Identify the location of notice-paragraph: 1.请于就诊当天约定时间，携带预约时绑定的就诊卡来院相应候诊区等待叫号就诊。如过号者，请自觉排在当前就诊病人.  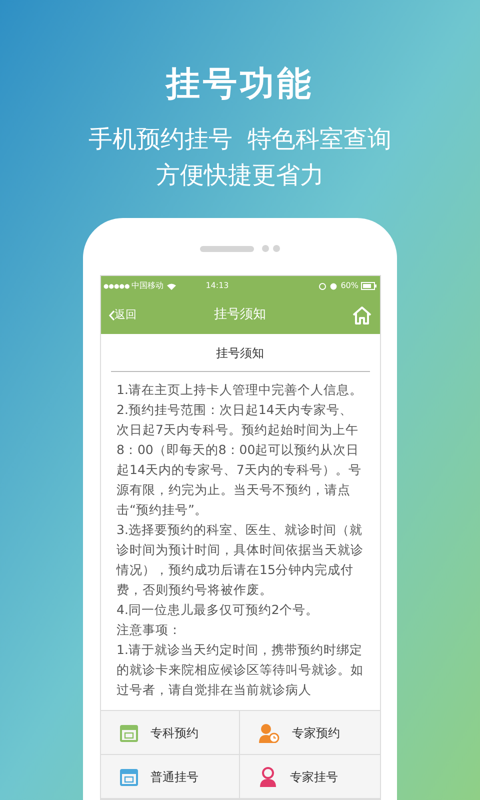
(240, 670).